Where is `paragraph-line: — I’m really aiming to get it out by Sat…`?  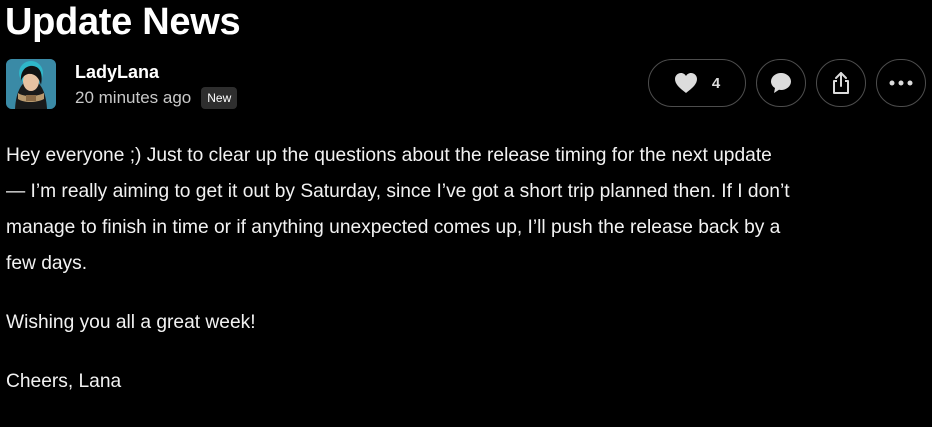 paragraph-line: — I’m really aiming to get it out by Sat… is located at coordinates (398, 191).